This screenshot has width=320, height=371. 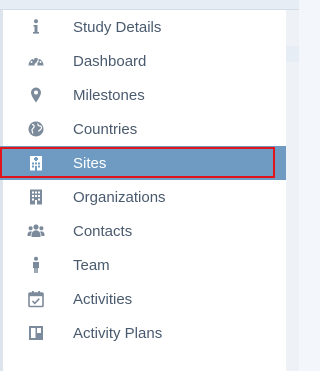 What do you see at coordinates (143, 265) in the screenshot?
I see `sidebar-item-team: Team` at bounding box center [143, 265].